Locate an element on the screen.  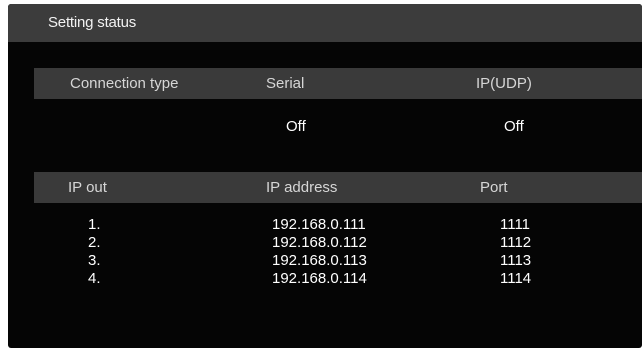
ip-out-index: 4. is located at coordinates (94, 278).